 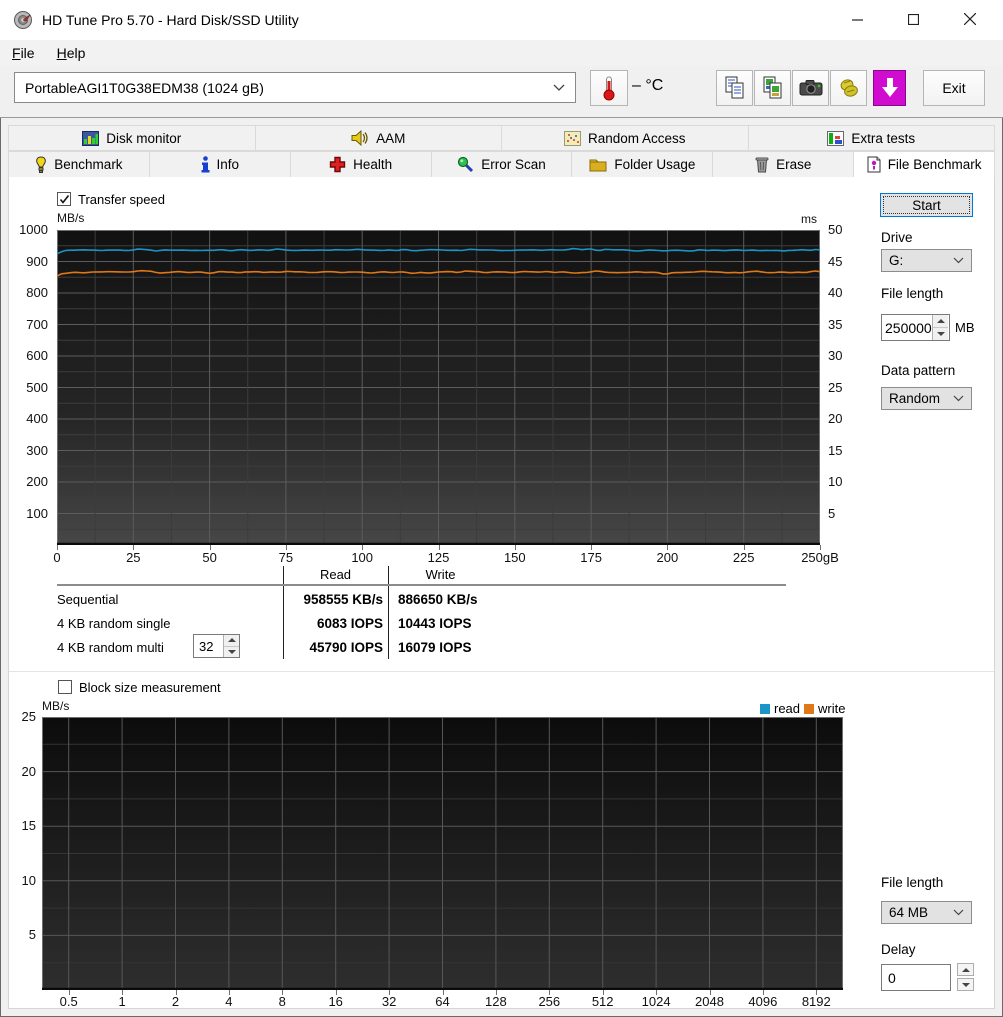 I want to click on data-pattern-label: Data pattern, so click(x=918, y=370).